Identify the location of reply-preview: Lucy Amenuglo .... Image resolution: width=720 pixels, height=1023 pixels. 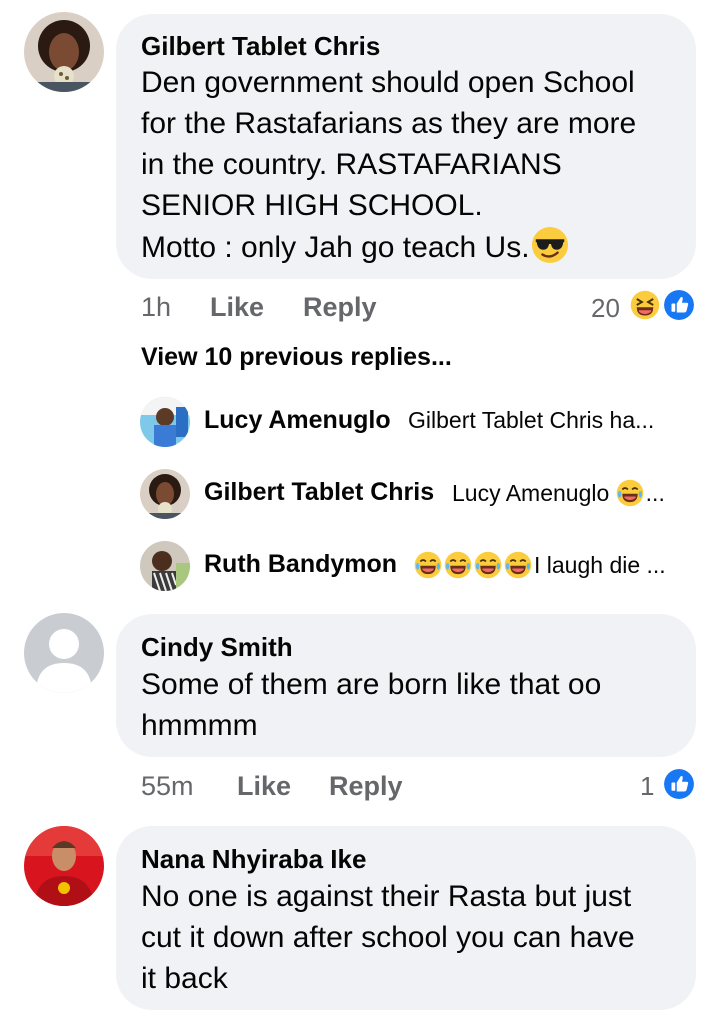
(558, 493).